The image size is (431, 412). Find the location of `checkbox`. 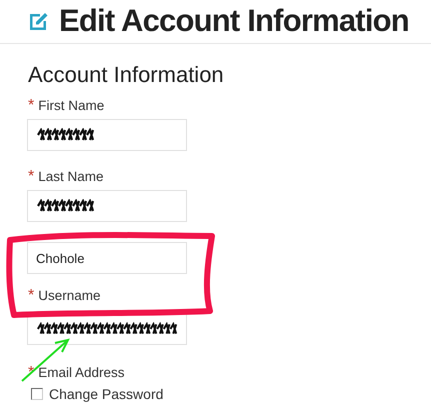

checkbox is located at coordinates (37, 394).